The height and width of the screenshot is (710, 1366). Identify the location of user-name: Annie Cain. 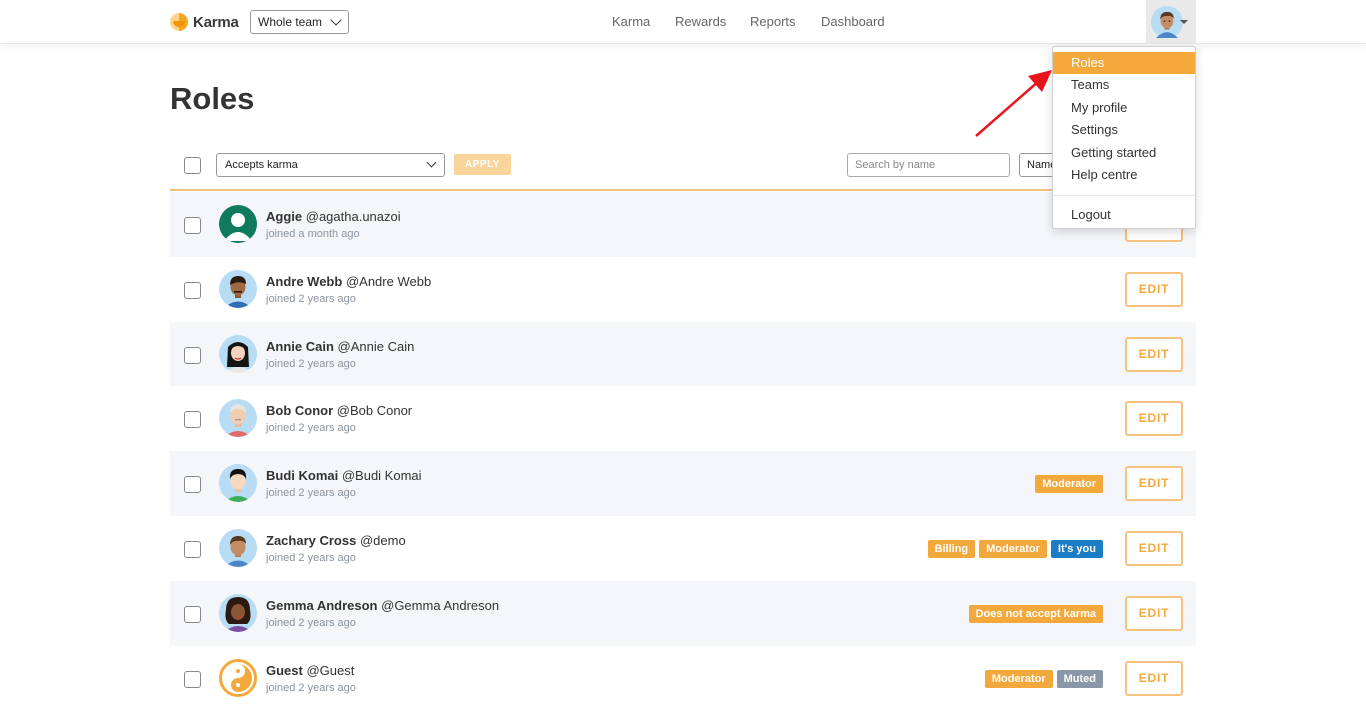
(300, 346).